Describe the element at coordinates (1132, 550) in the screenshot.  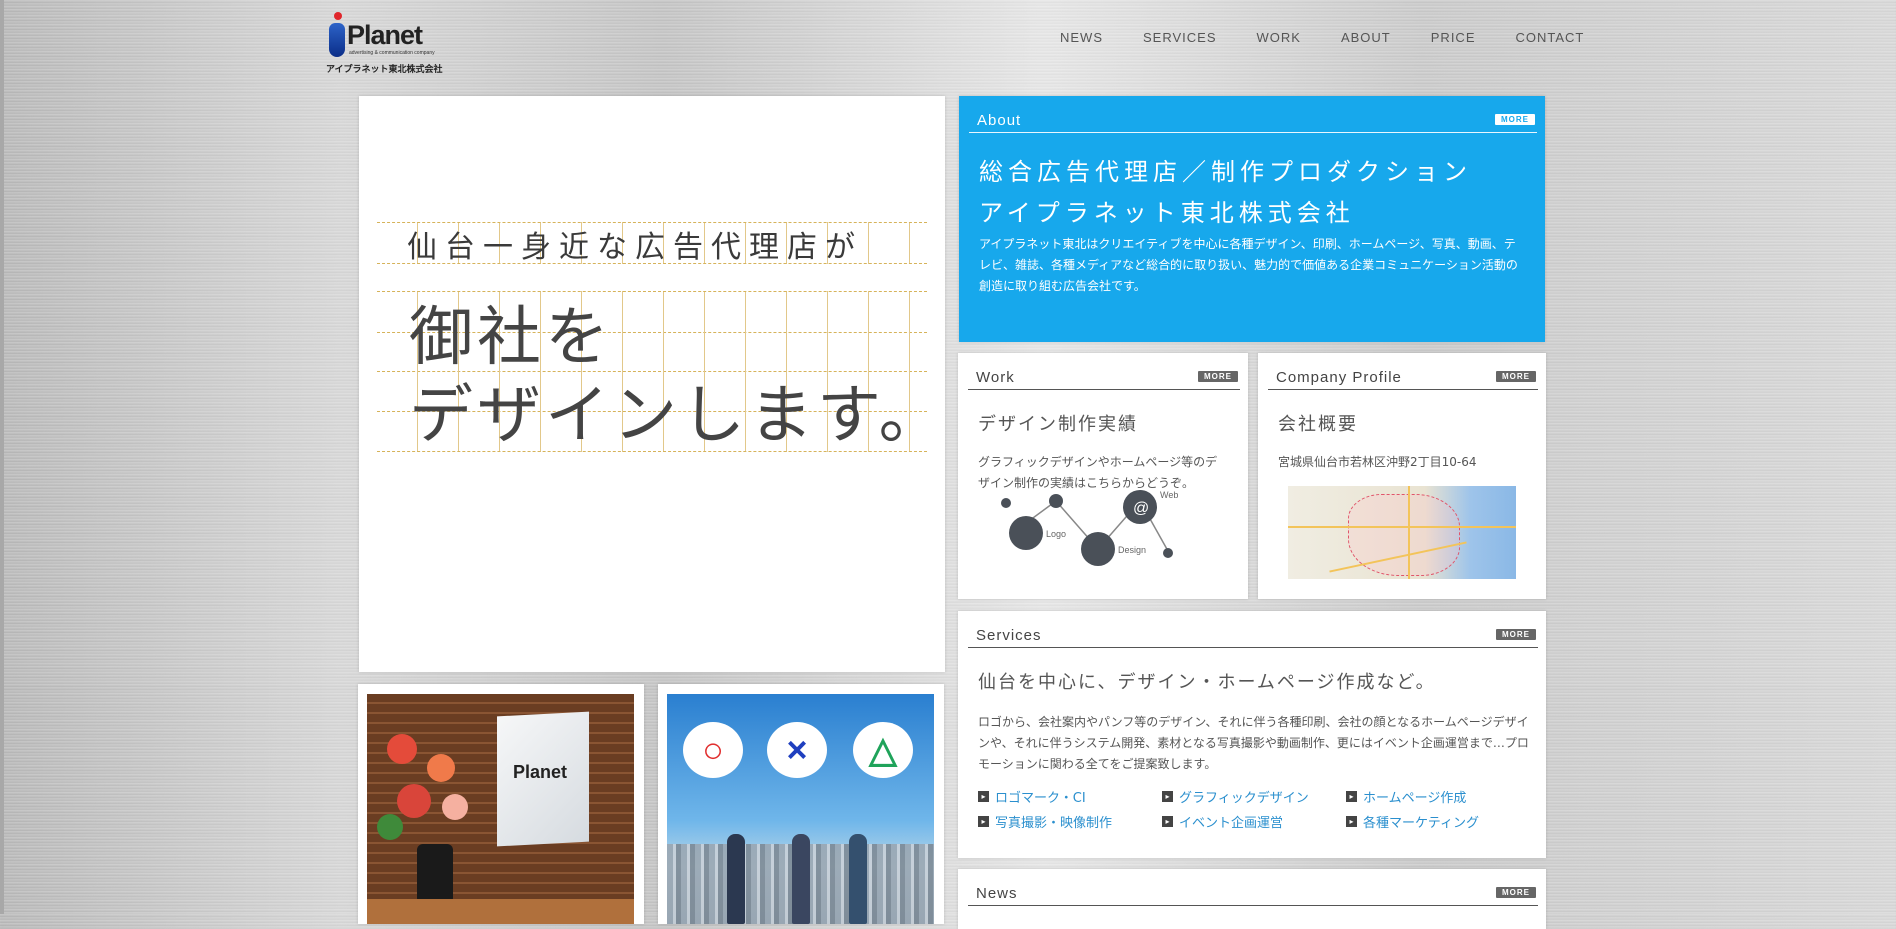
I see `diagram-label-design: Design` at that location.